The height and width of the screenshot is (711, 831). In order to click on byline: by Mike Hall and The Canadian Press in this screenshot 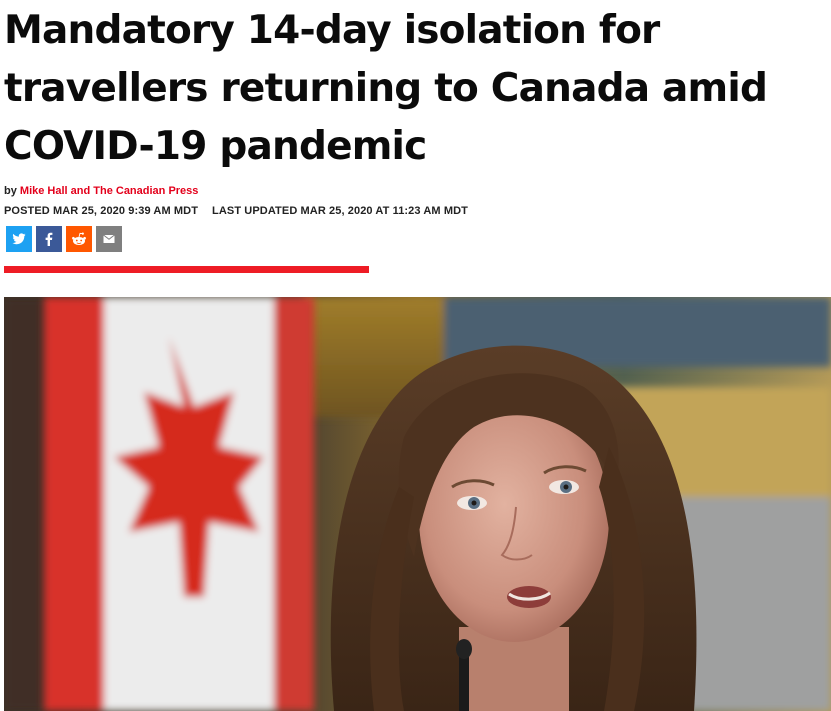, I will do `click(101, 191)`.